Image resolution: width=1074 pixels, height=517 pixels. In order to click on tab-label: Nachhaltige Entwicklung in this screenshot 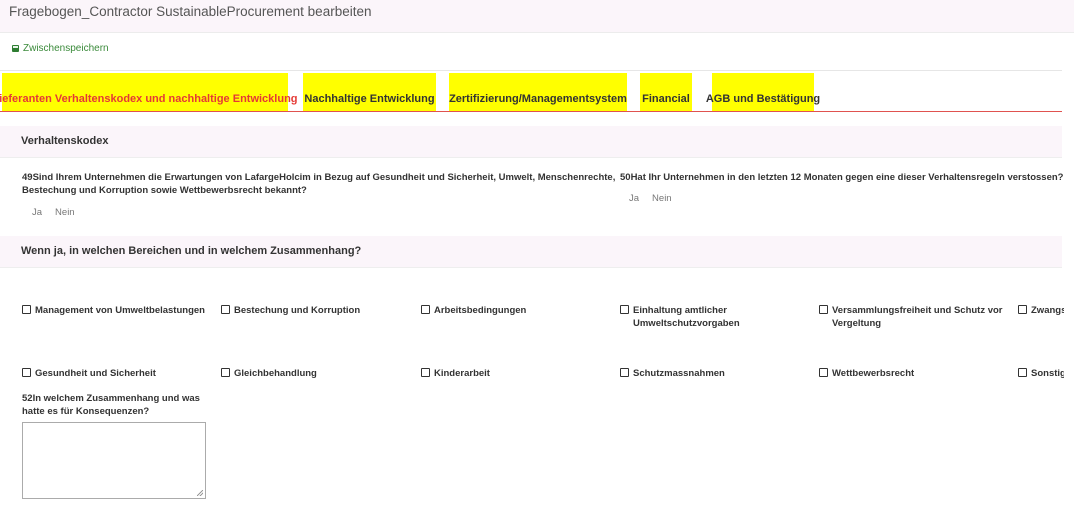, I will do `click(369, 99)`.